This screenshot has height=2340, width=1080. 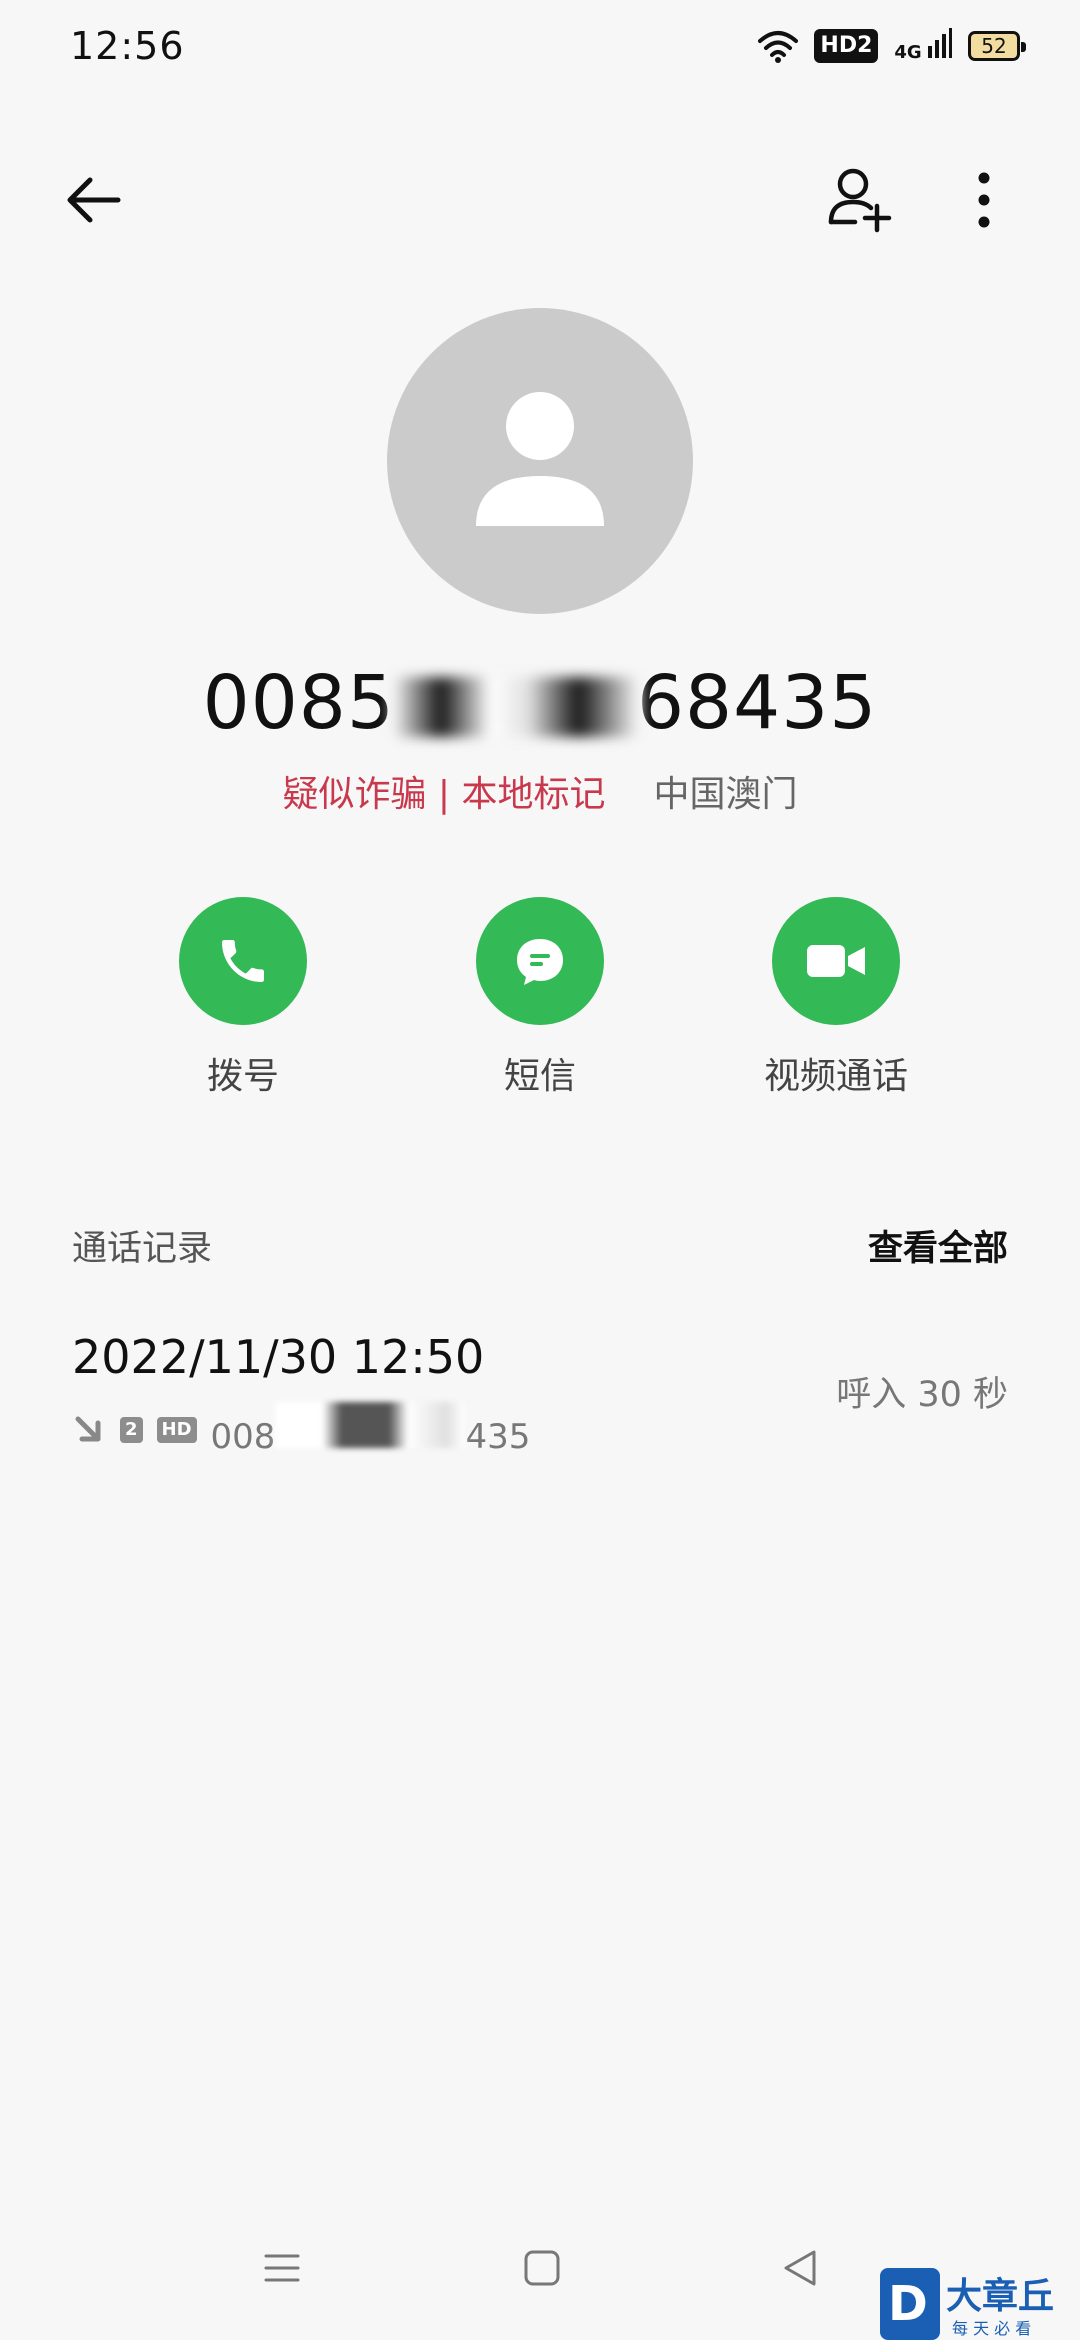 I want to click on hd-voice-badge: HD2, so click(x=846, y=45).